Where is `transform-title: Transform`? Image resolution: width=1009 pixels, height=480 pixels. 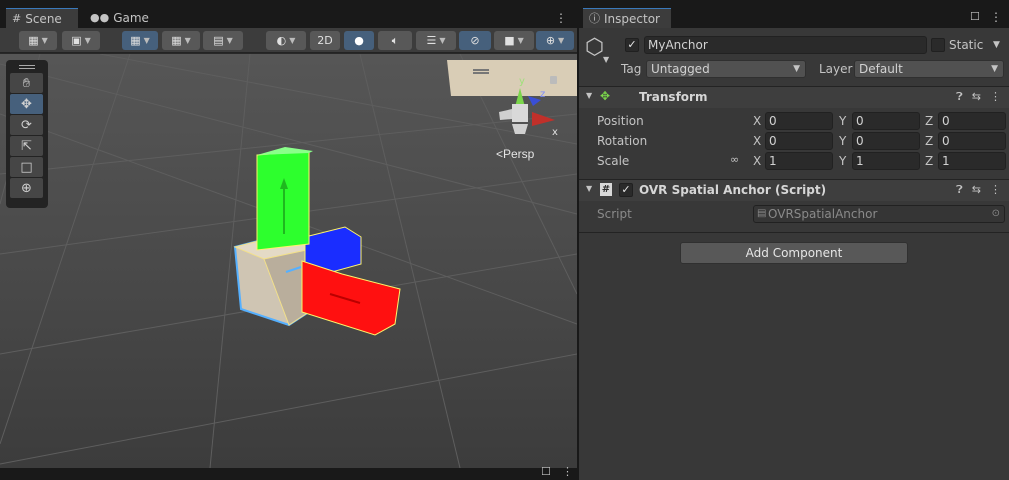 transform-title: Transform is located at coordinates (673, 97).